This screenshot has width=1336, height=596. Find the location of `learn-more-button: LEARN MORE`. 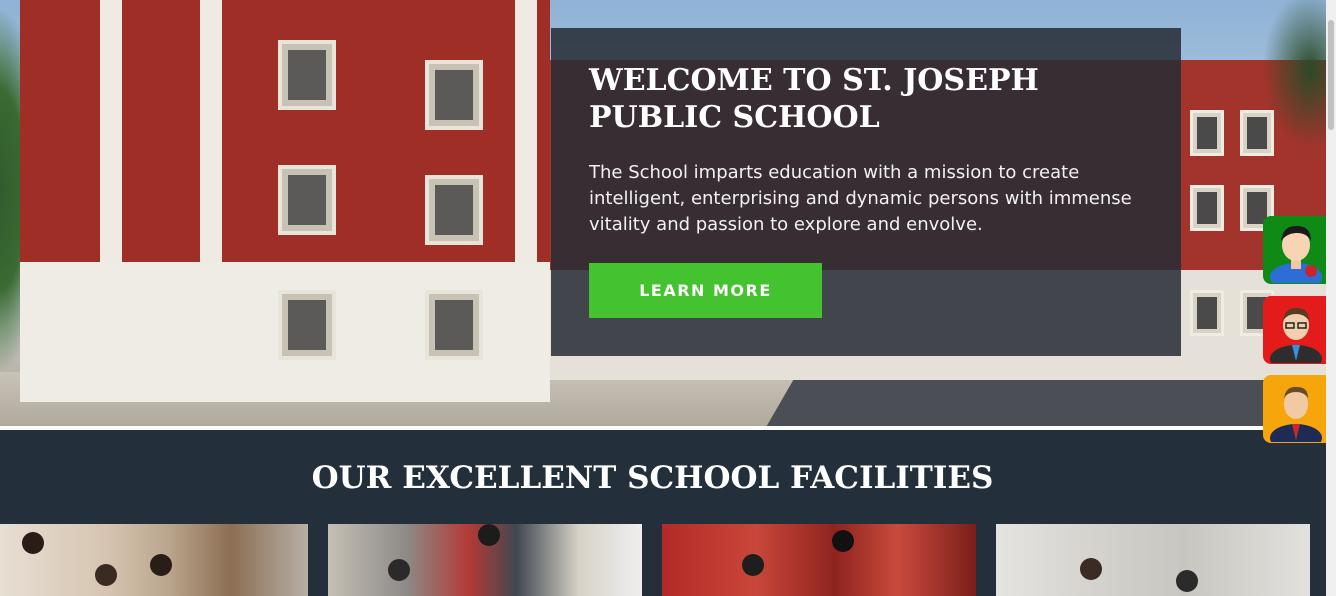

learn-more-button: LEARN MORE is located at coordinates (705, 290).